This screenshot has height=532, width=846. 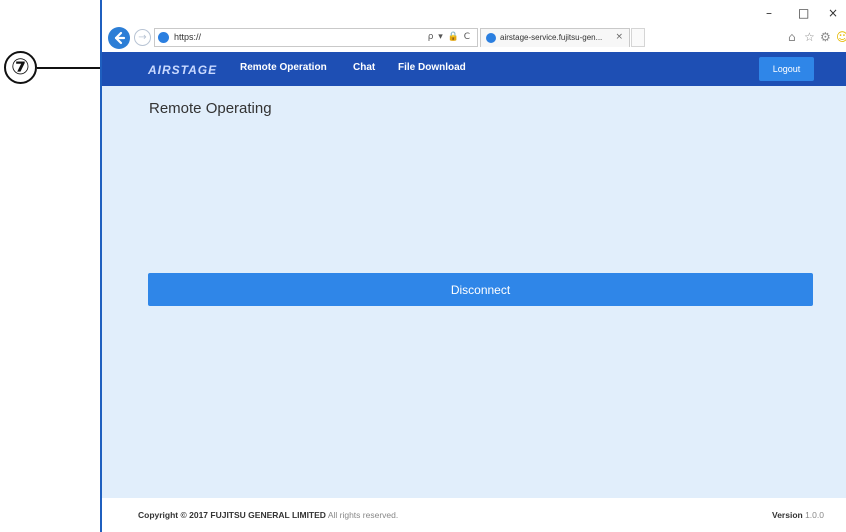 What do you see at coordinates (841, 37) in the screenshot?
I see `smiley-feedback-icon: ☺` at bounding box center [841, 37].